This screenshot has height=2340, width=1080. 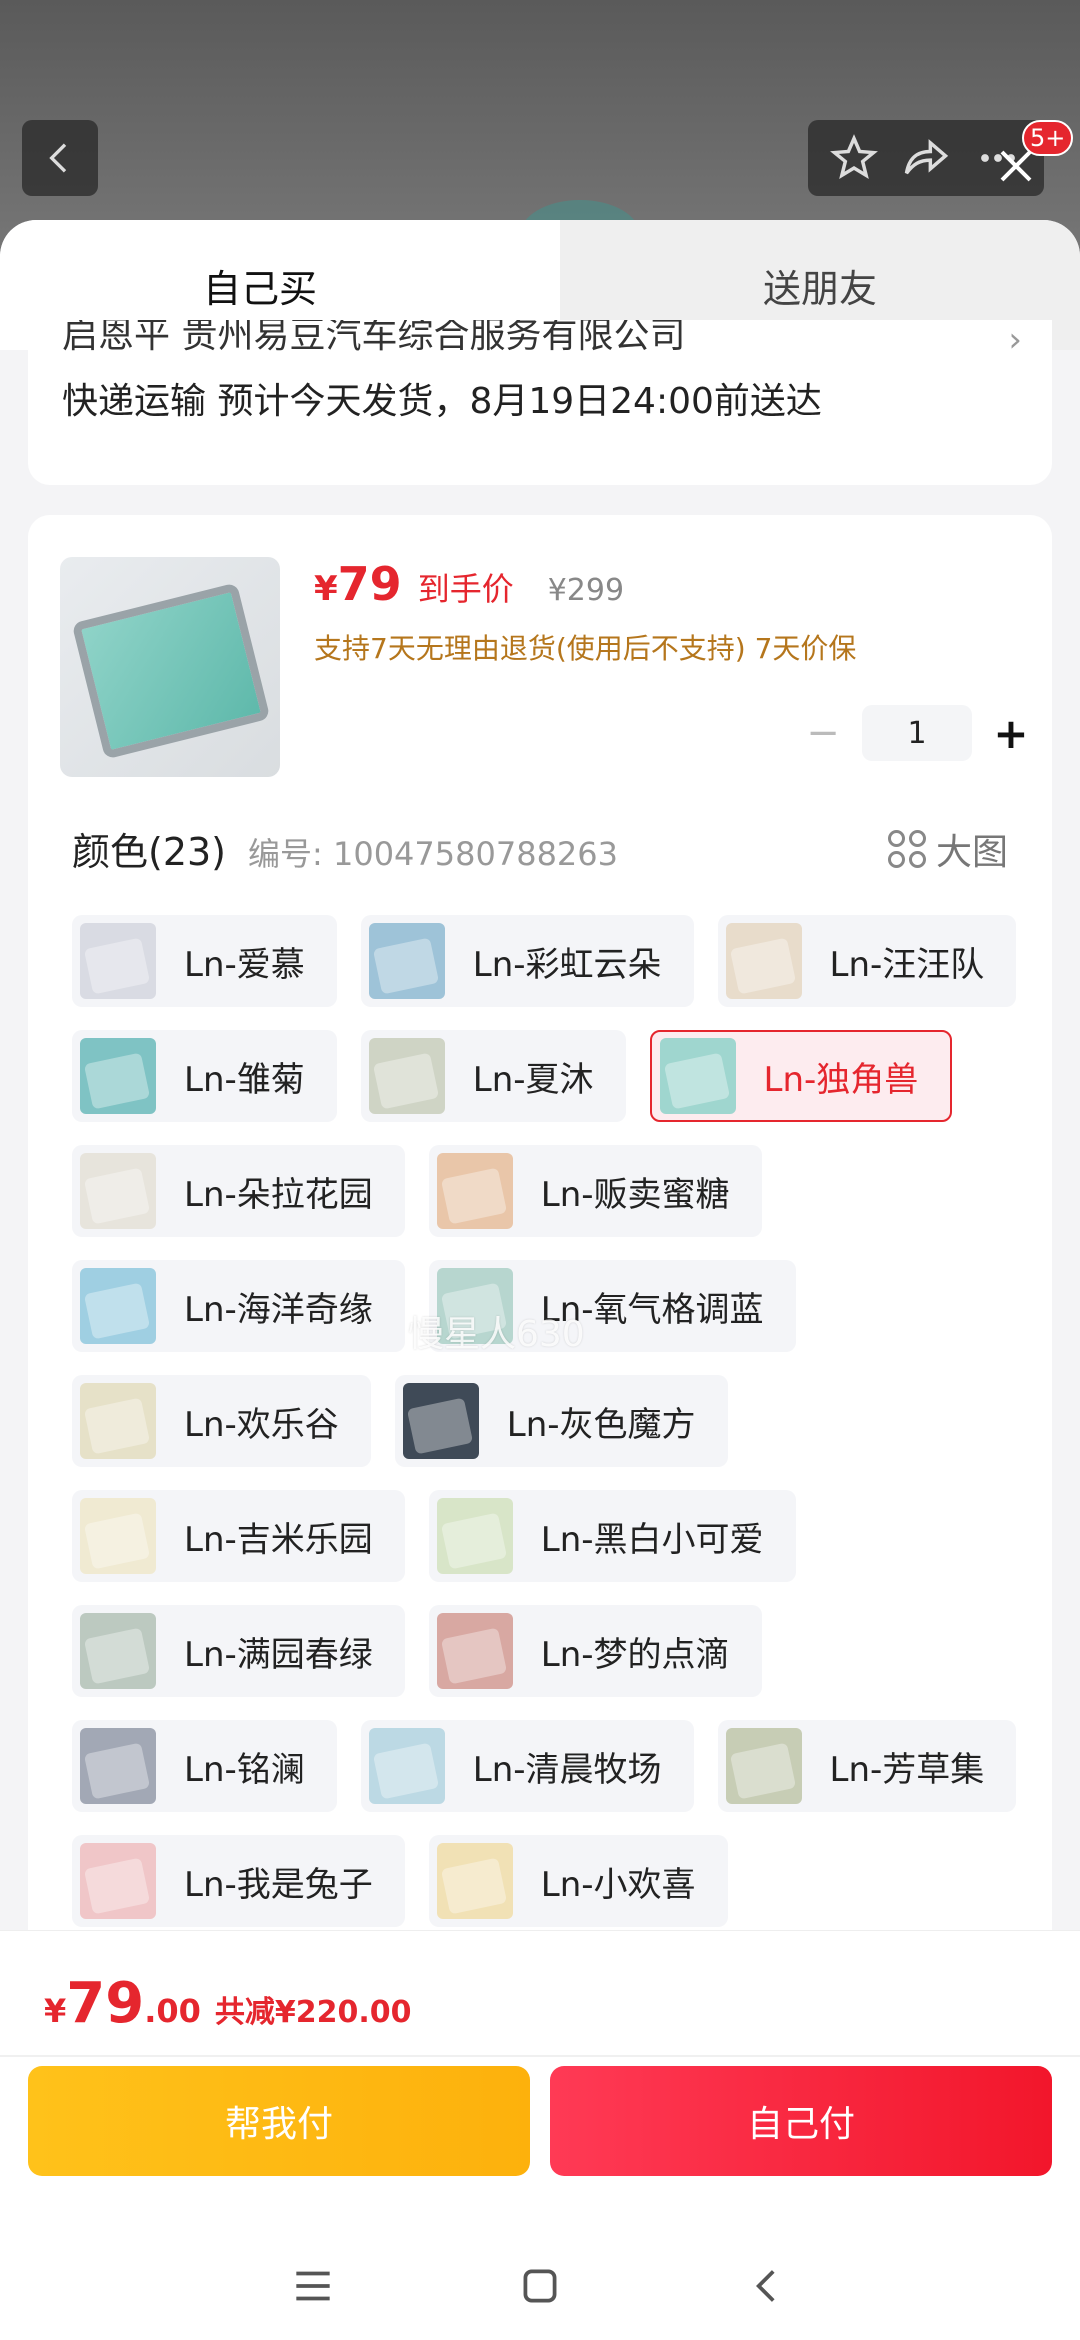 I want to click on variant-row: Ln-我是兔子 Ln-小欢喜, so click(x=552, y=1881).